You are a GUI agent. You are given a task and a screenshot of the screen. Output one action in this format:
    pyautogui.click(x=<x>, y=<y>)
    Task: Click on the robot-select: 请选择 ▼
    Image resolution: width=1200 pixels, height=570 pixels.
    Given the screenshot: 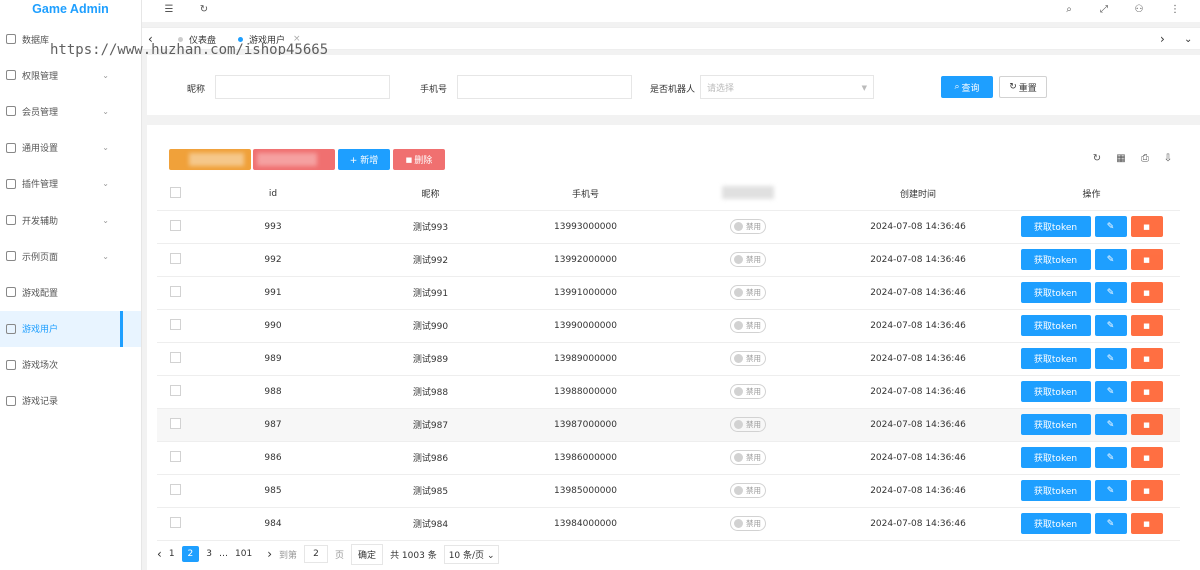 What is the action you would take?
    pyautogui.click(x=787, y=87)
    